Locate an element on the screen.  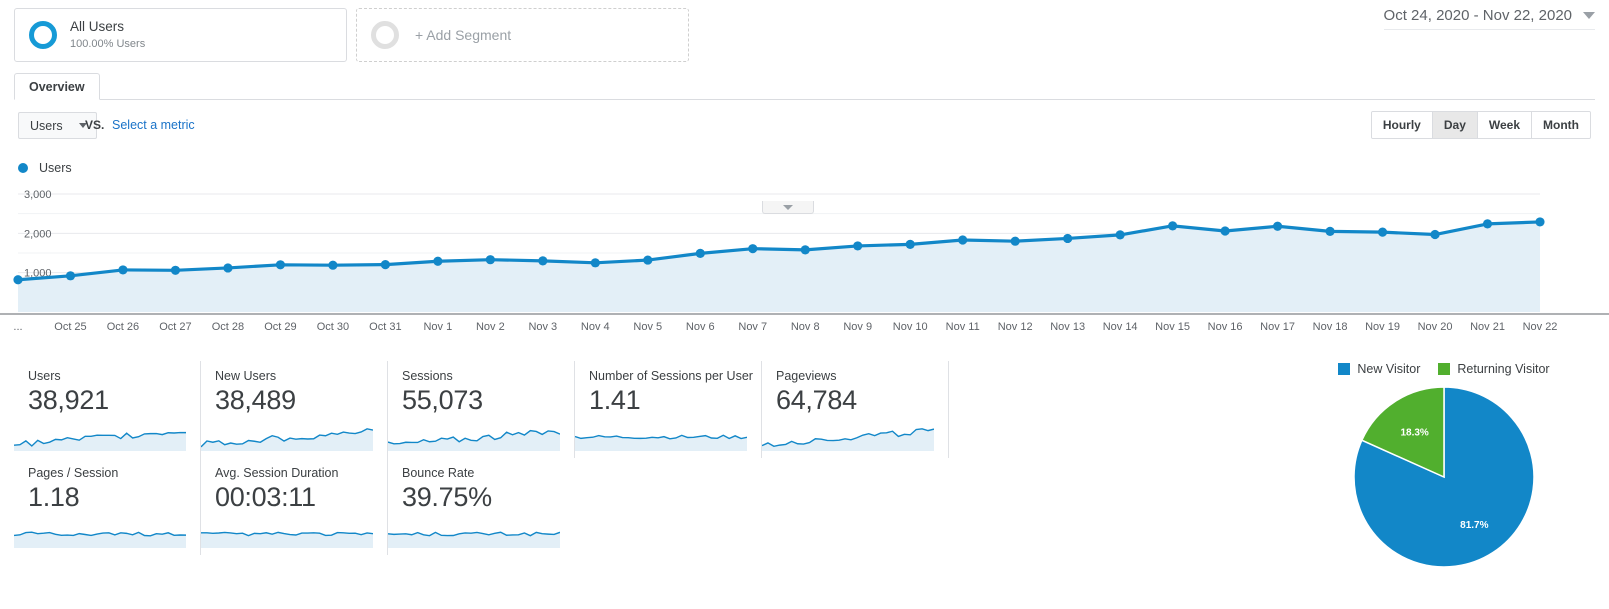
metric-card-value: 64,784 is located at coordinates (816, 400).